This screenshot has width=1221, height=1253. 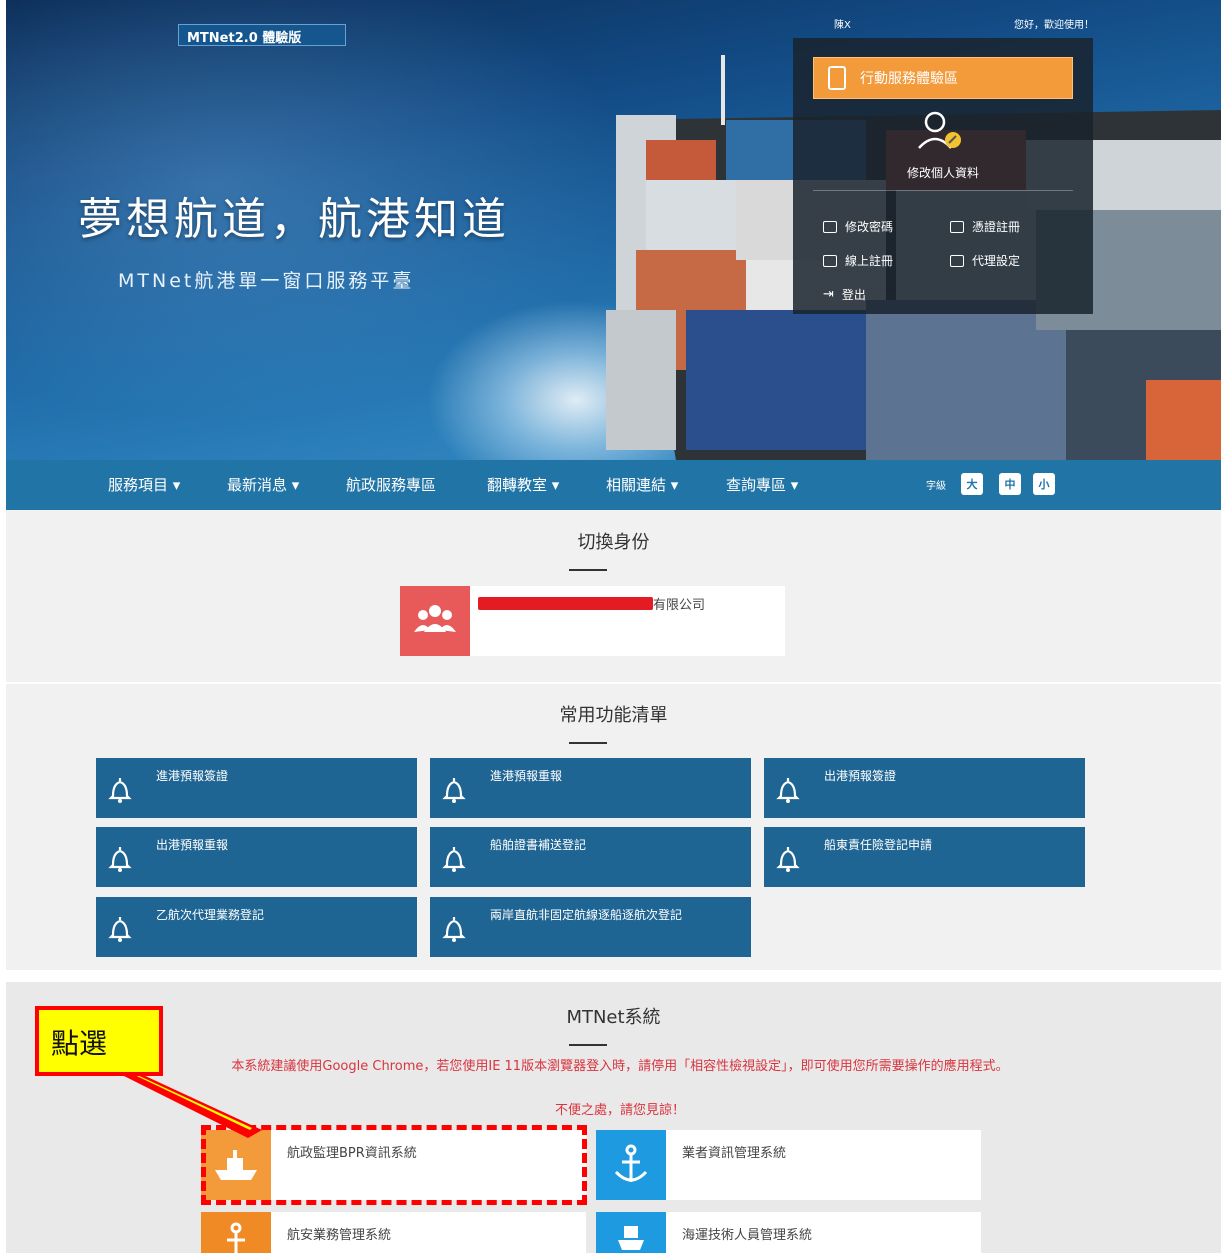 What do you see at coordinates (185, 1103) in the screenshot?
I see `callout-arrow` at bounding box center [185, 1103].